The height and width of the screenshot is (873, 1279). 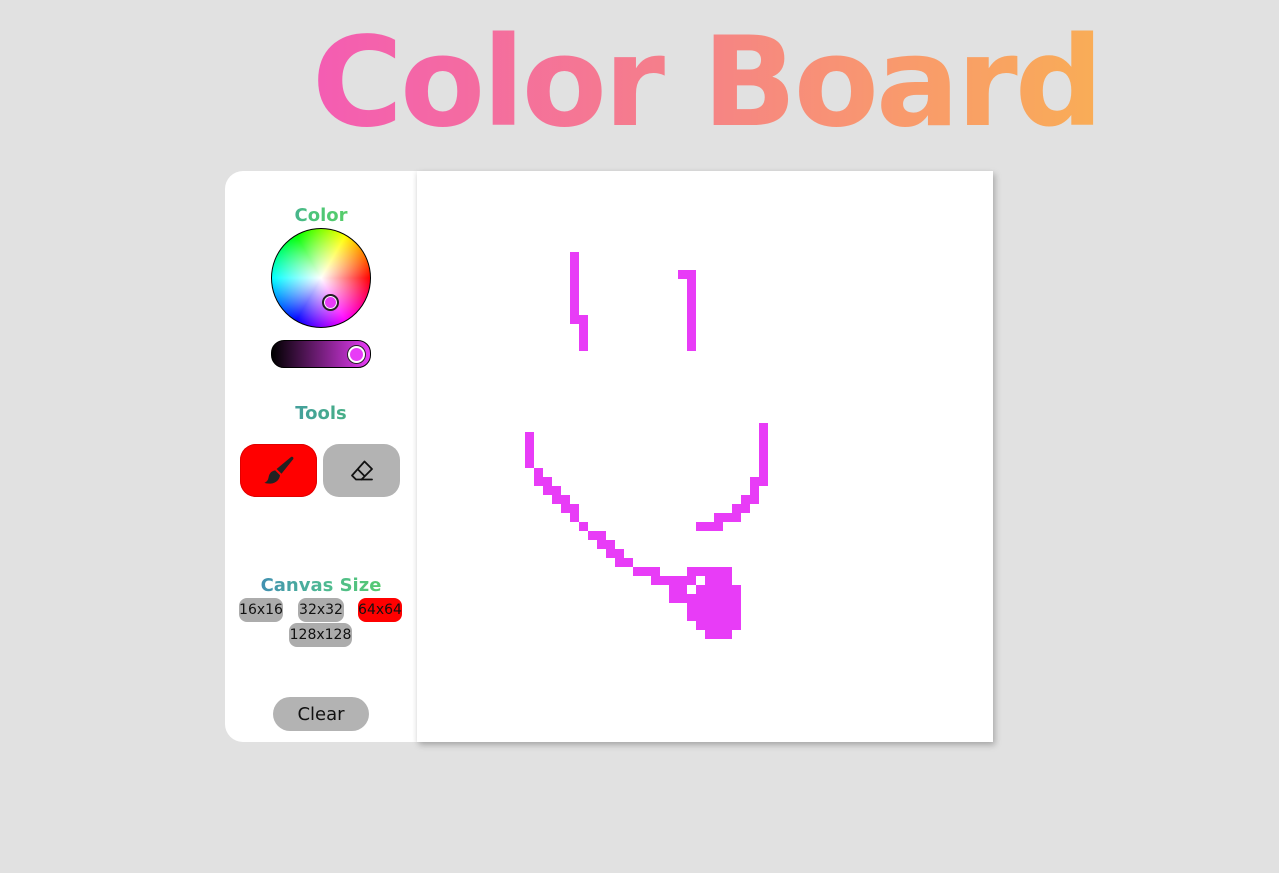 What do you see at coordinates (321, 610) in the screenshot?
I see `size-32-button: 32x32` at bounding box center [321, 610].